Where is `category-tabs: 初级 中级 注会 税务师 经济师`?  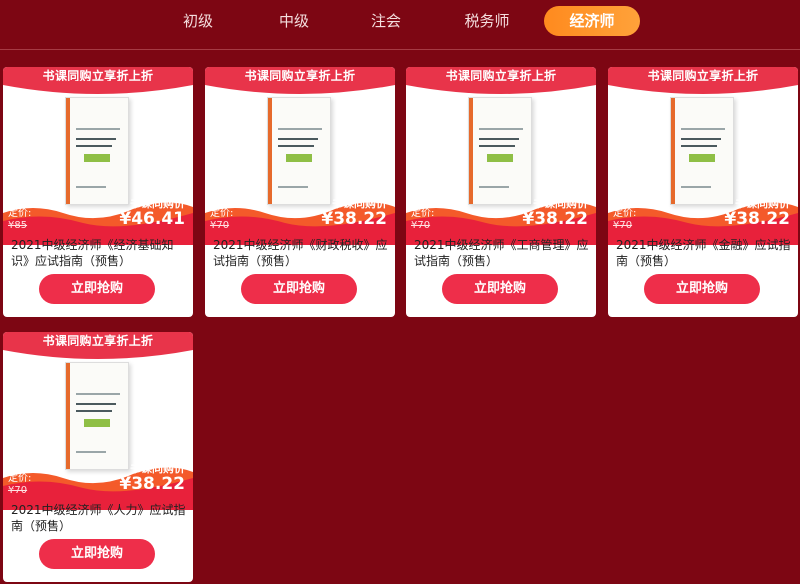
category-tabs: 初级 中级 注会 税务师 经济师 is located at coordinates (400, 24).